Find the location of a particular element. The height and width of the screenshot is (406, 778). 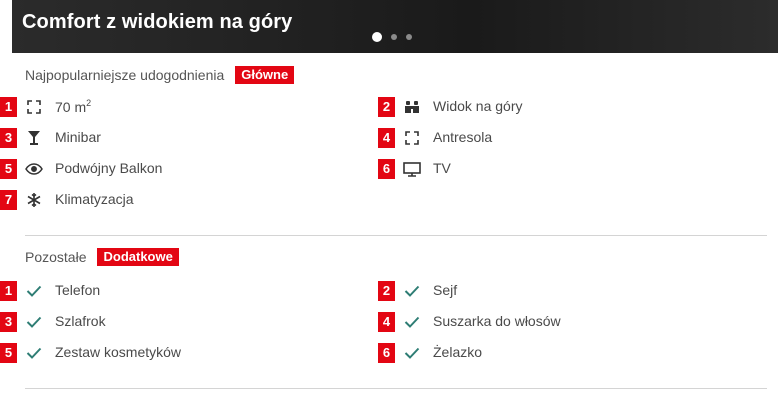

item-number: 7 is located at coordinates (8, 200).